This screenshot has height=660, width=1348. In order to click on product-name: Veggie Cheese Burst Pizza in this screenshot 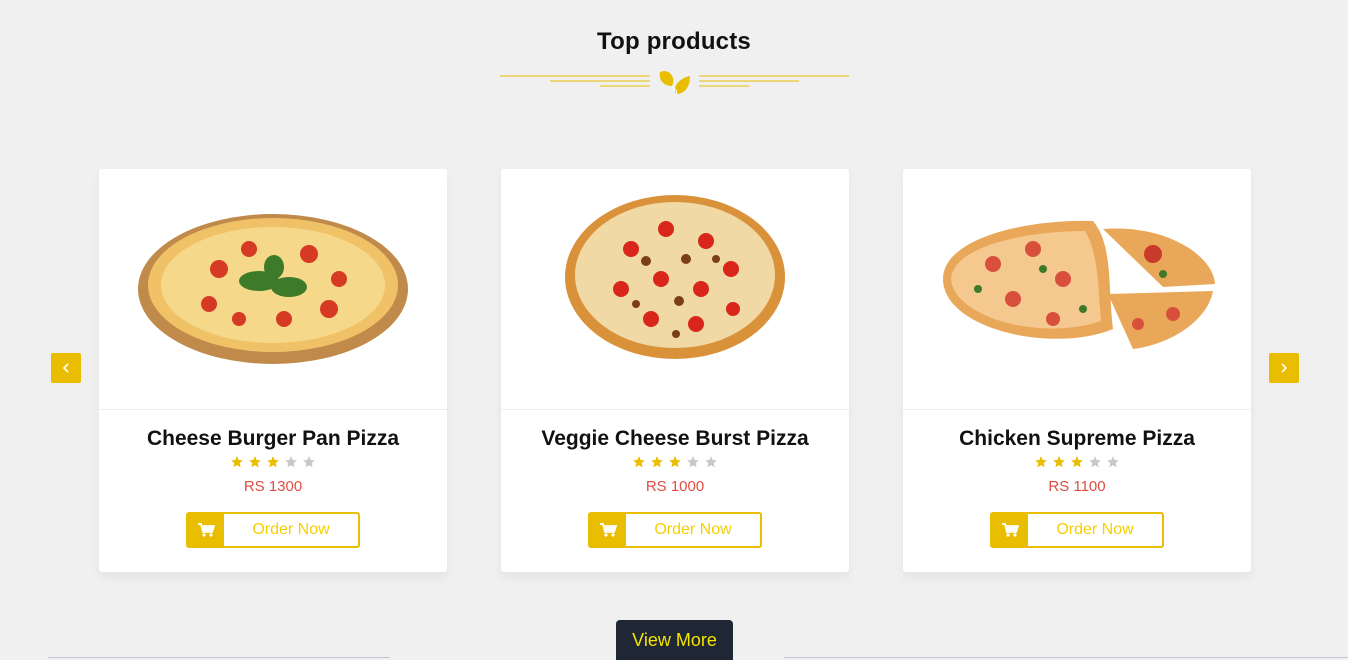, I will do `click(675, 438)`.